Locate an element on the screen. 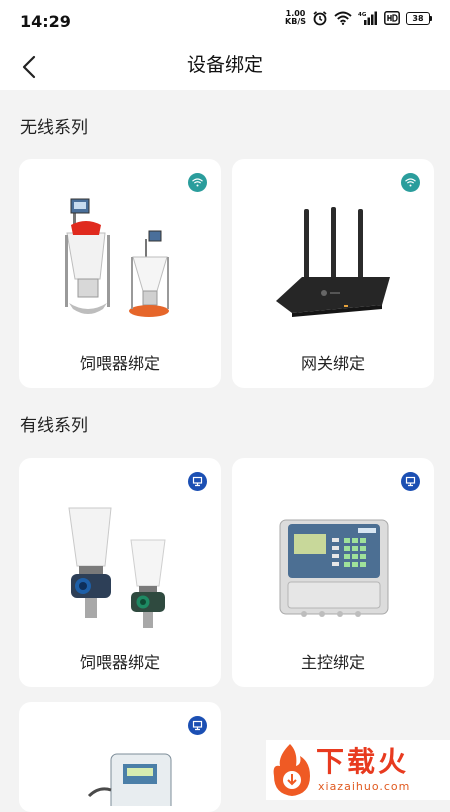  card-wired-feeder-binding: 饲喂器绑定 is located at coordinates (120, 572).